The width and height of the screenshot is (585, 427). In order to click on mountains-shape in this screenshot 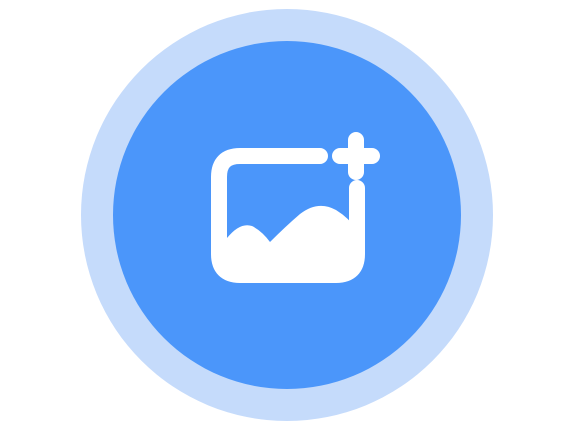, I will do `click(292, 236)`.